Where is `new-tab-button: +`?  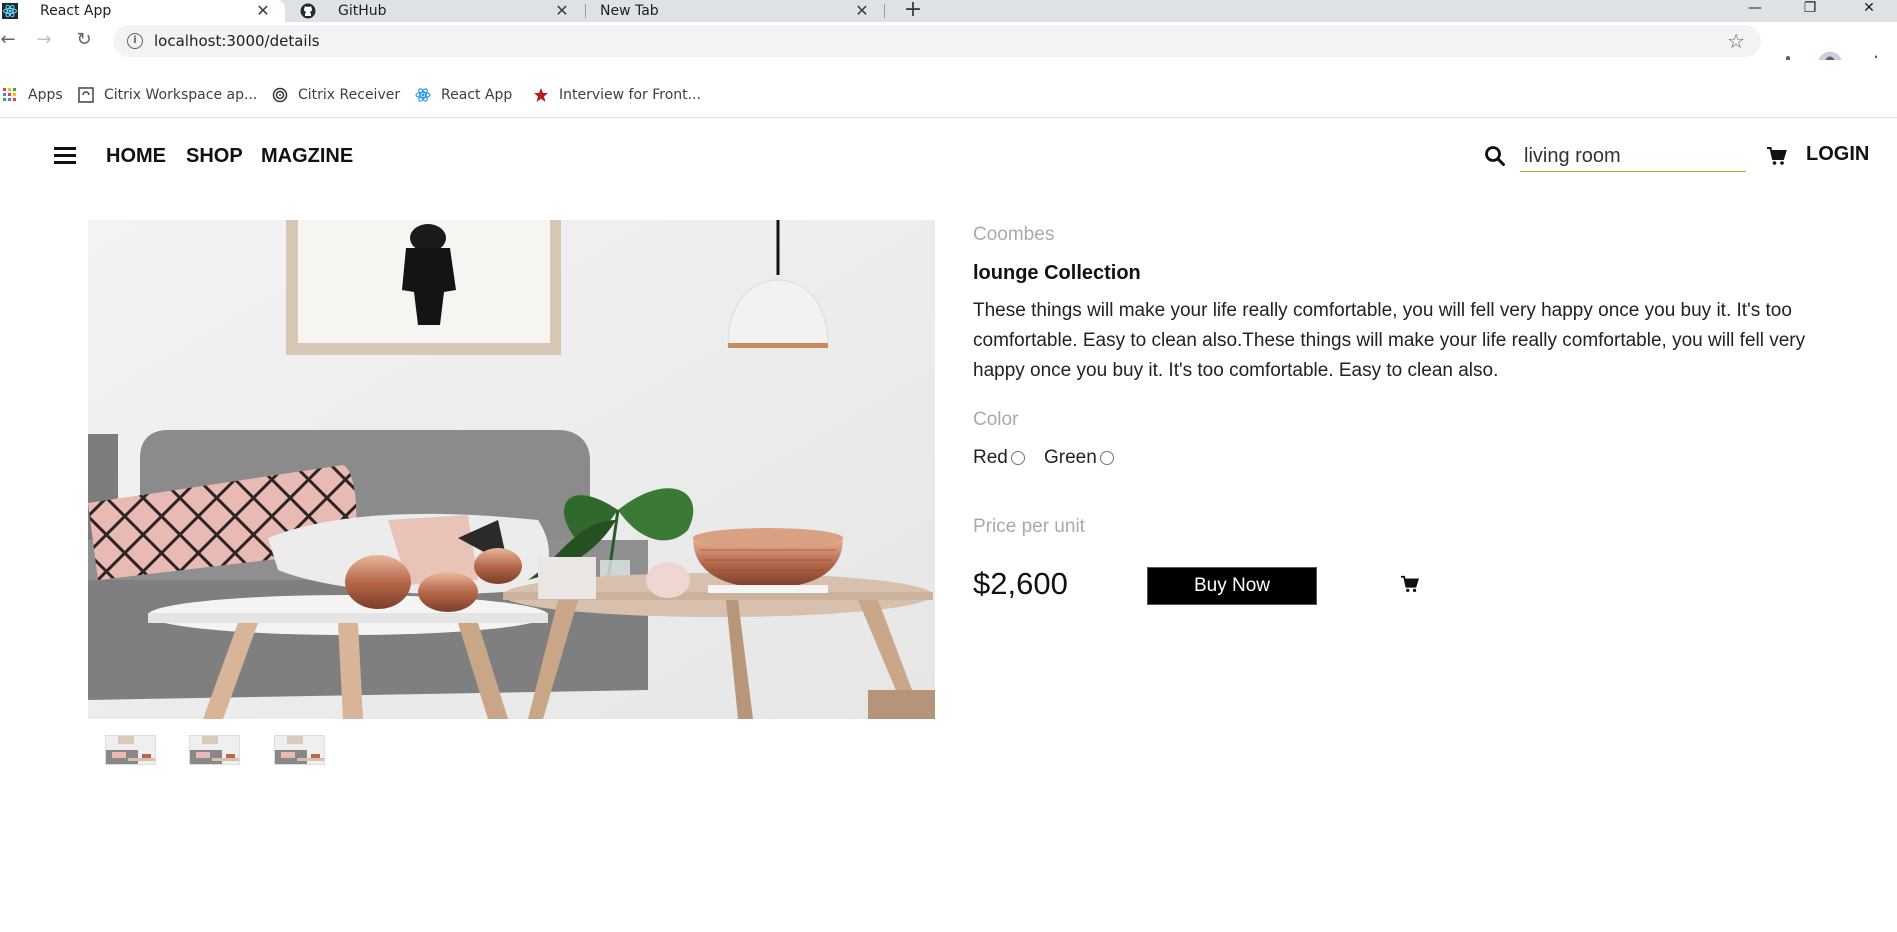
new-tab-button: + is located at coordinates (913, 11).